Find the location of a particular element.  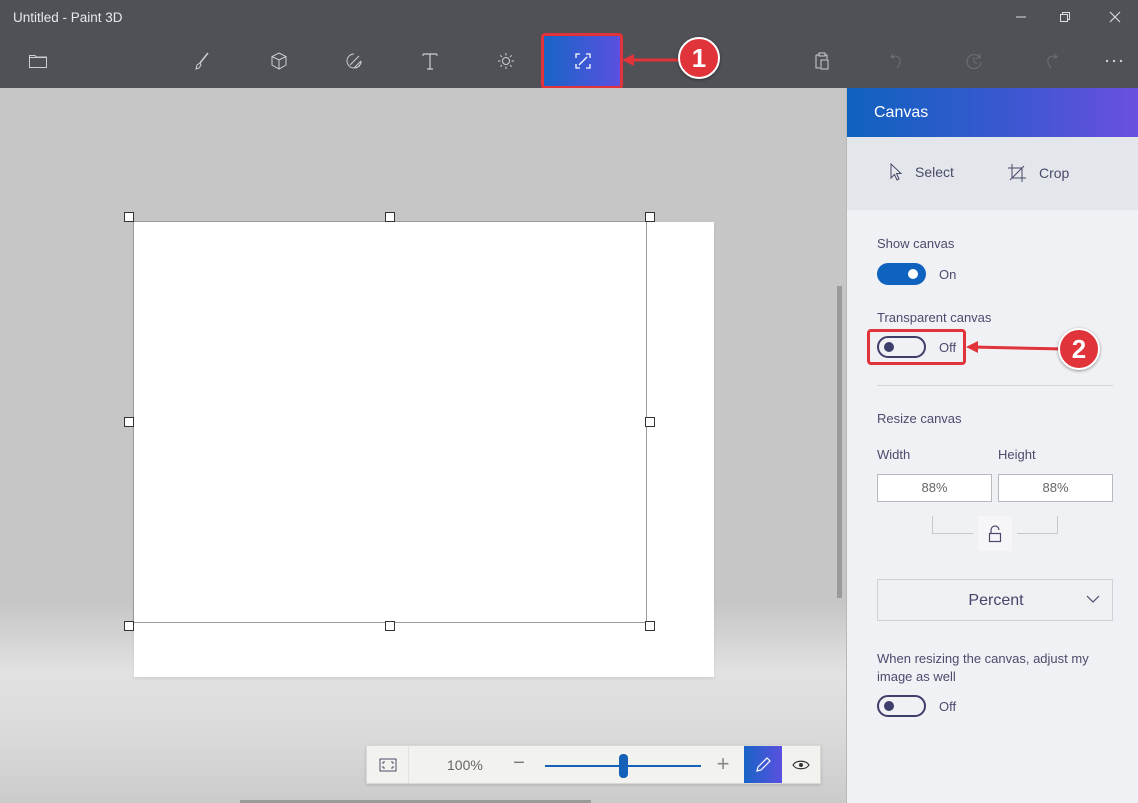

more-icon is located at coordinates (1114, 61).